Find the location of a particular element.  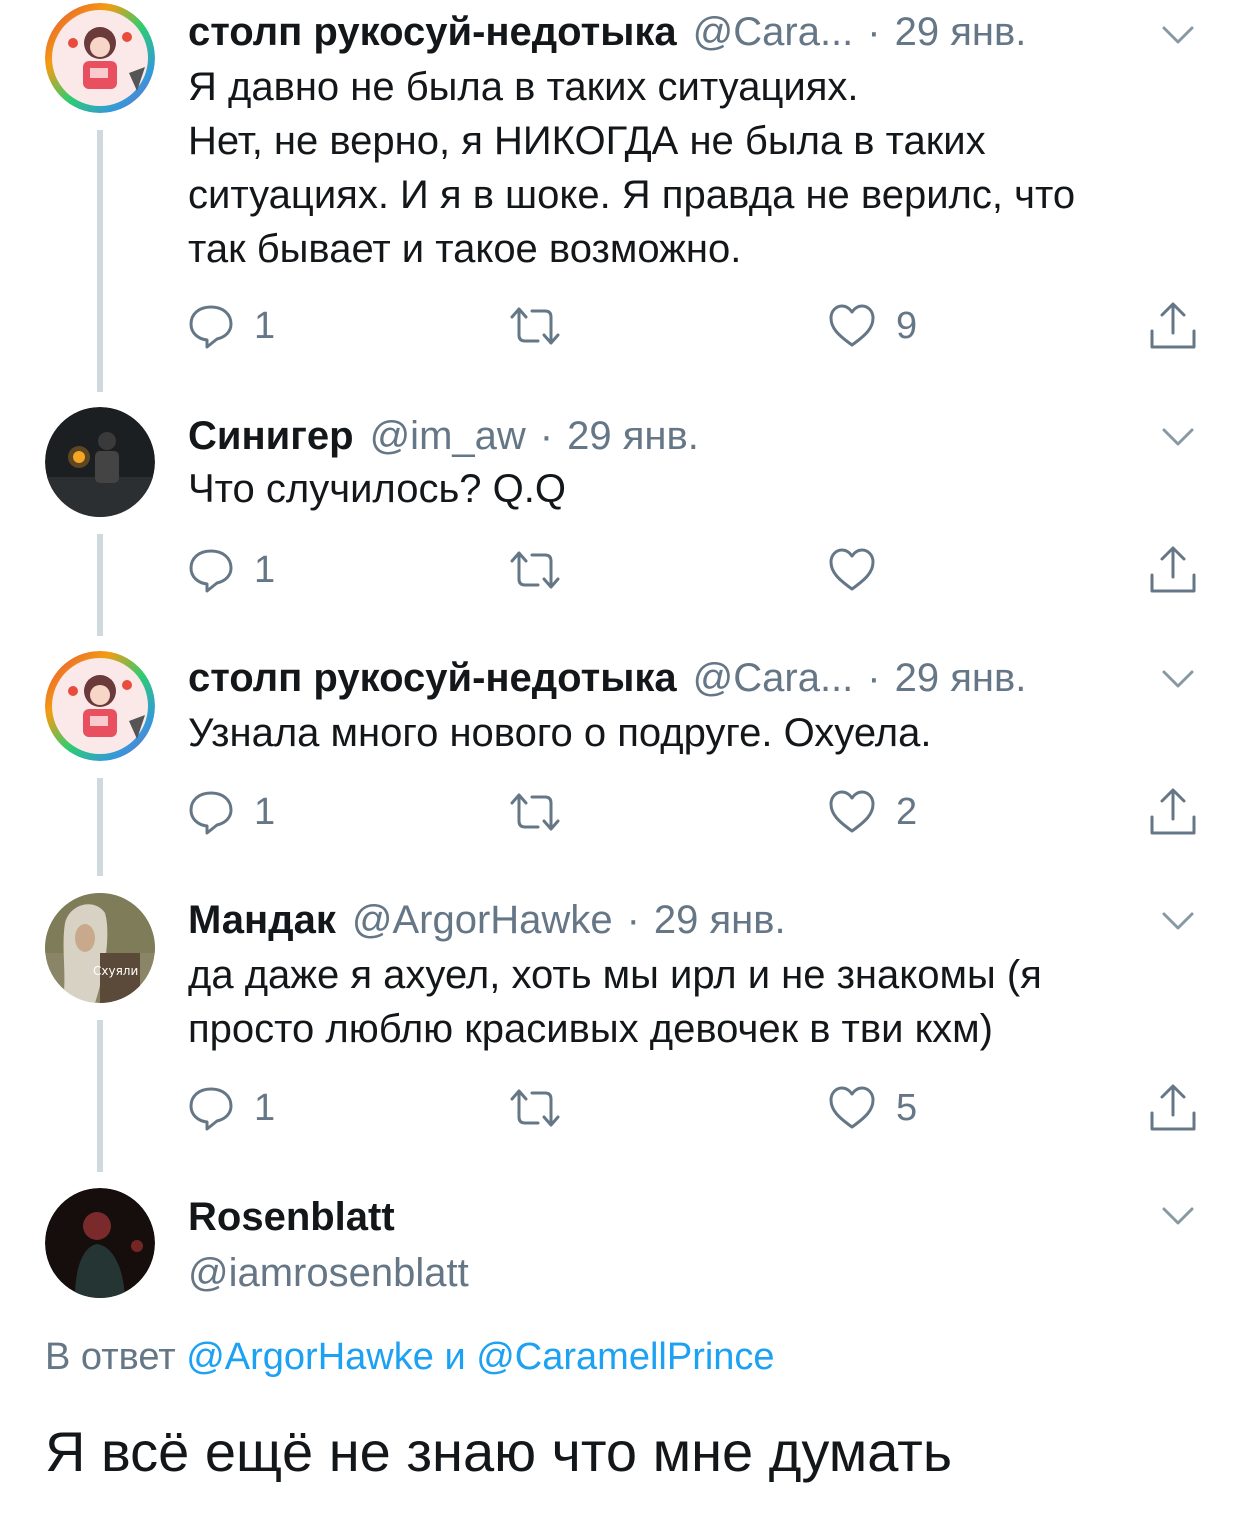

main-tweet-name-row: Rosenblatt is located at coordinates (299, 1217).